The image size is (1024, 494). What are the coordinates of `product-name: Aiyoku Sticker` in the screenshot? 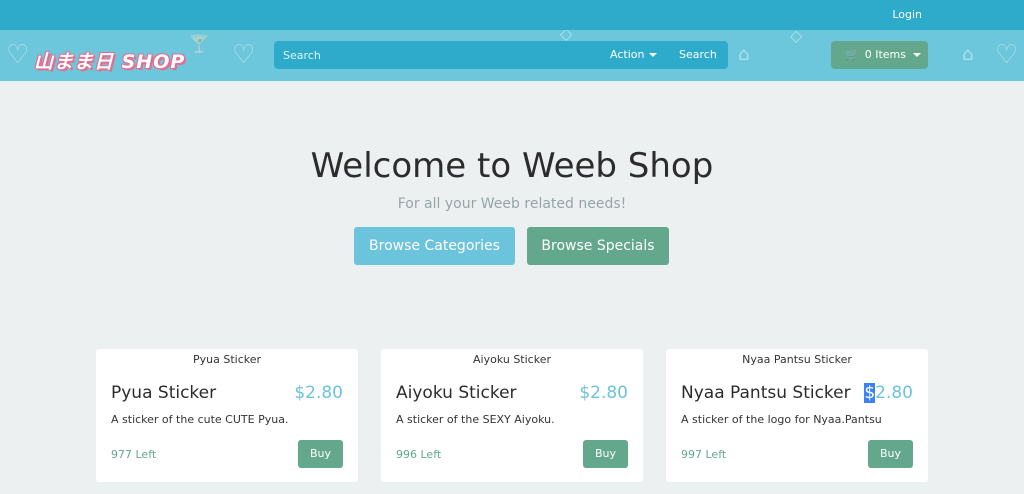 It's located at (456, 393).